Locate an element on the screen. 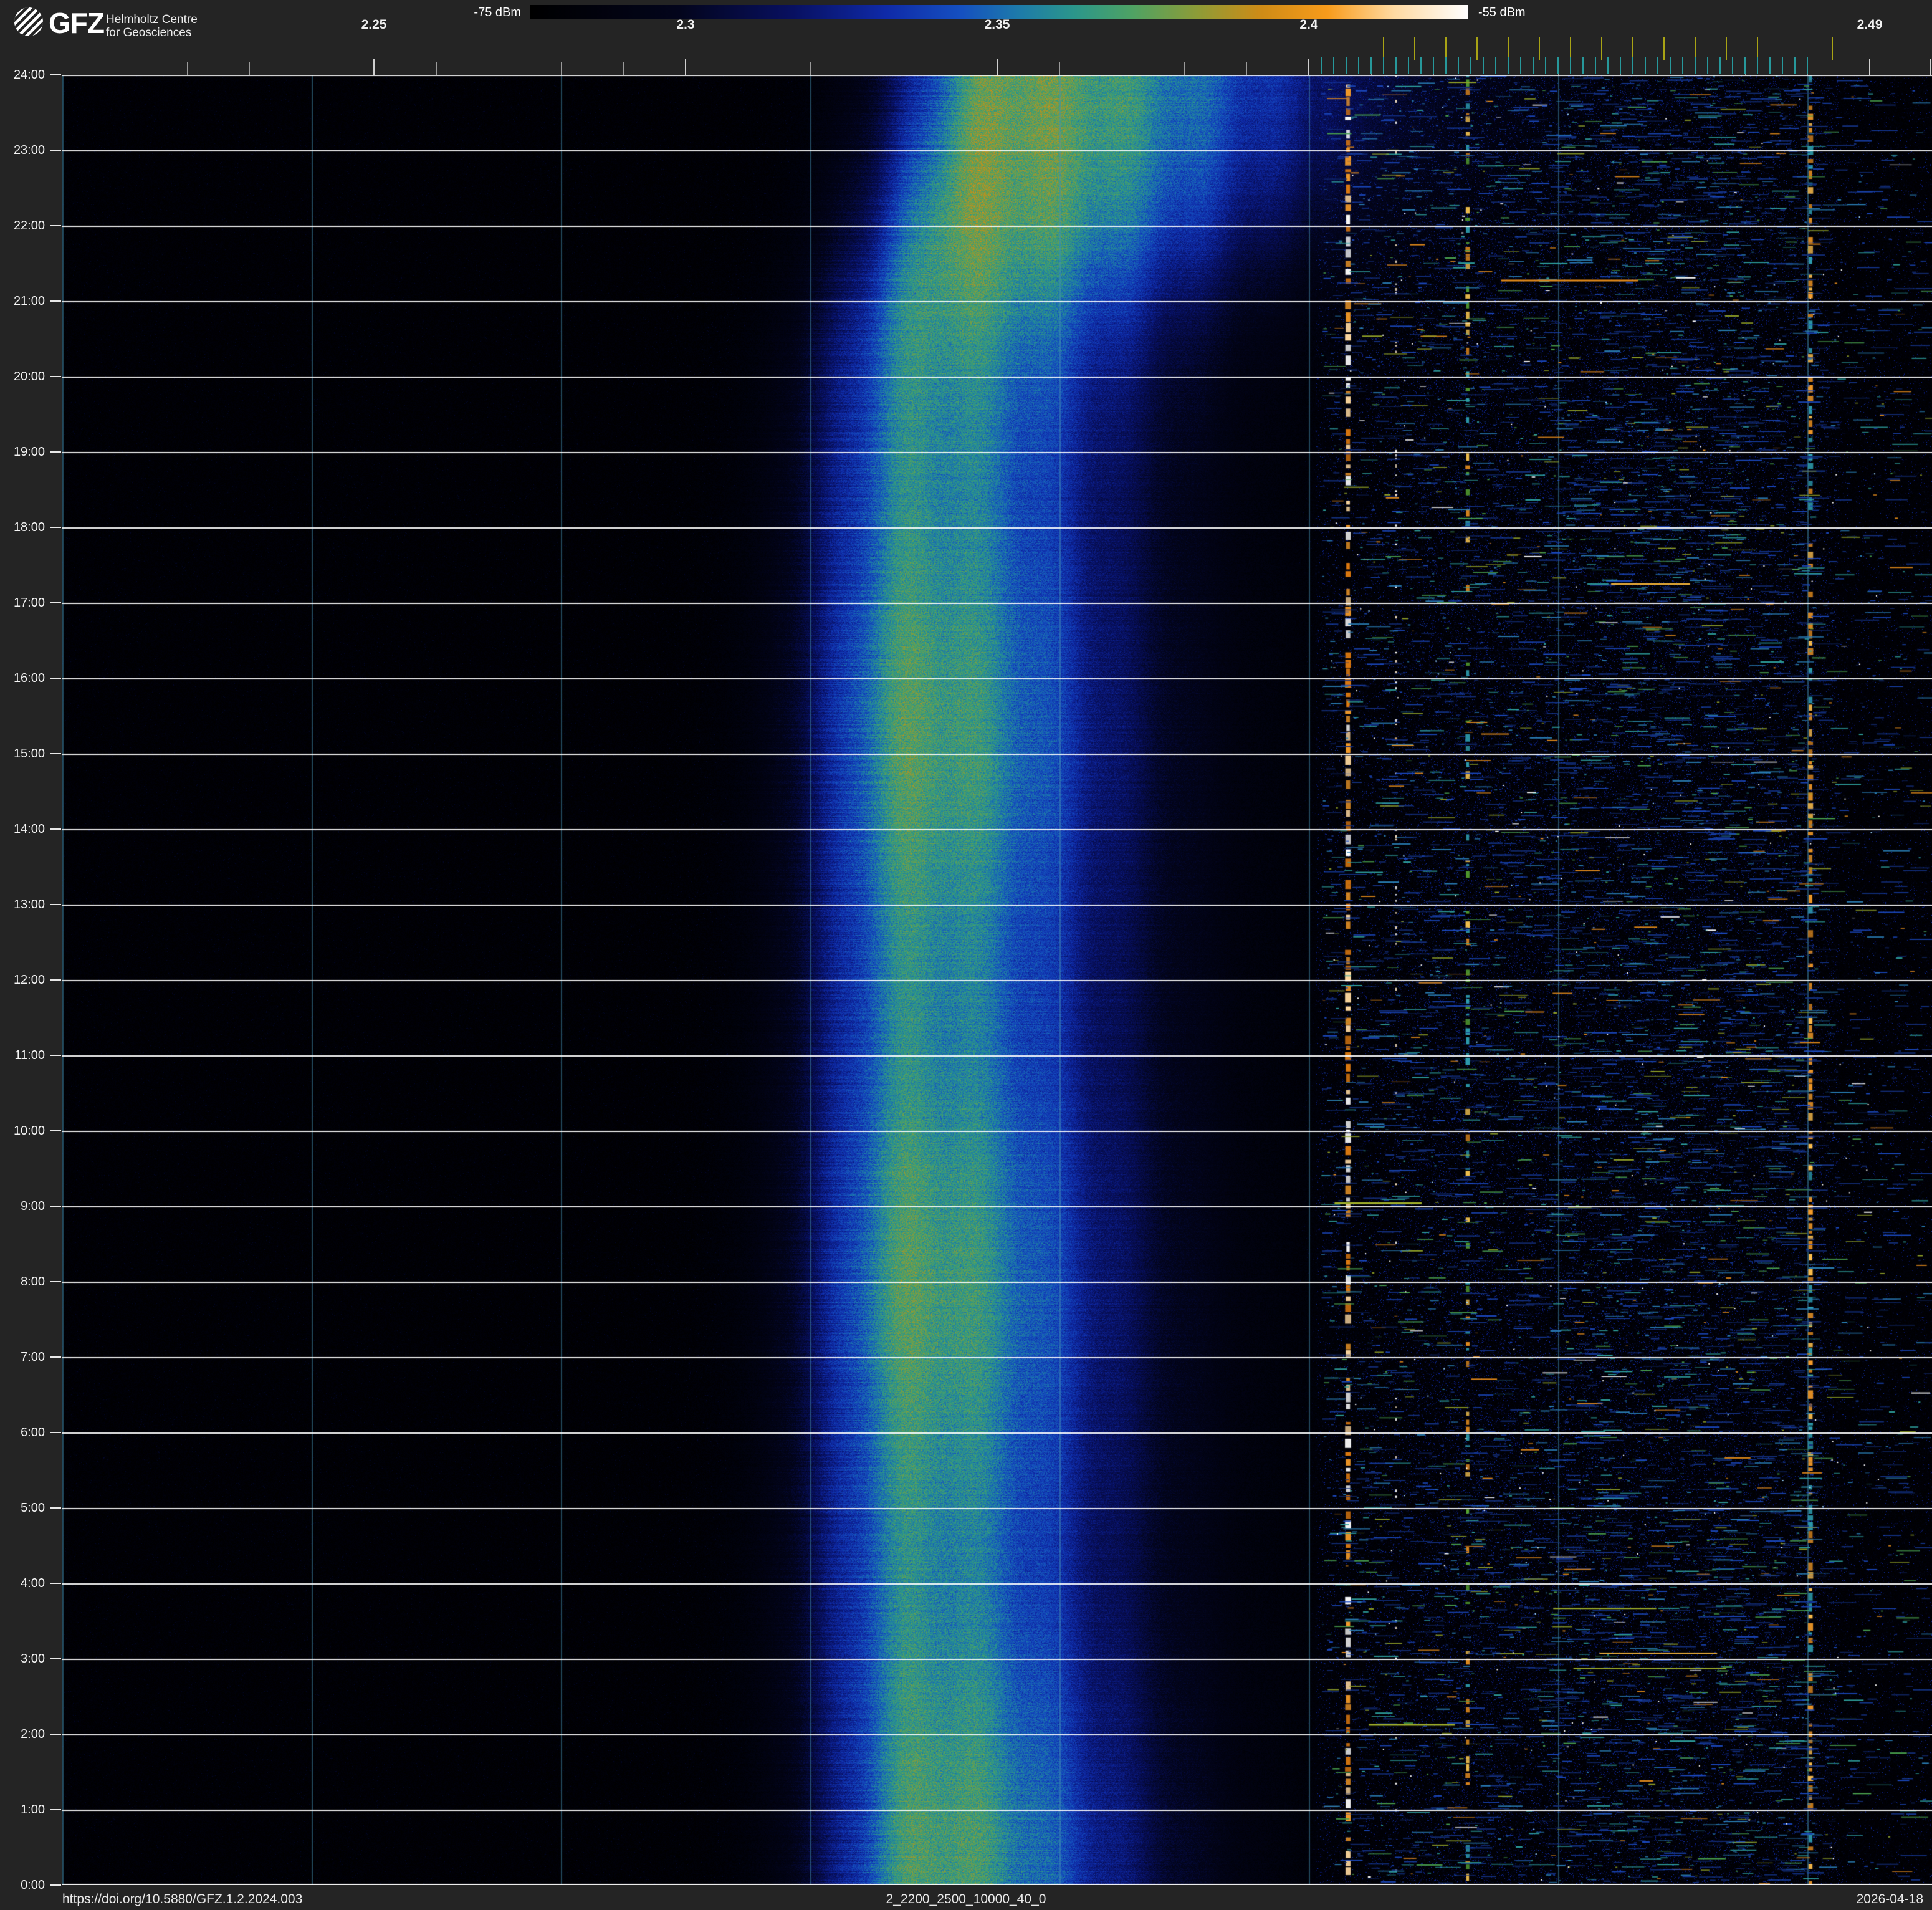 Image resolution: width=1932 pixels, height=1910 pixels. gfz-logo-icon is located at coordinates (28, 21).